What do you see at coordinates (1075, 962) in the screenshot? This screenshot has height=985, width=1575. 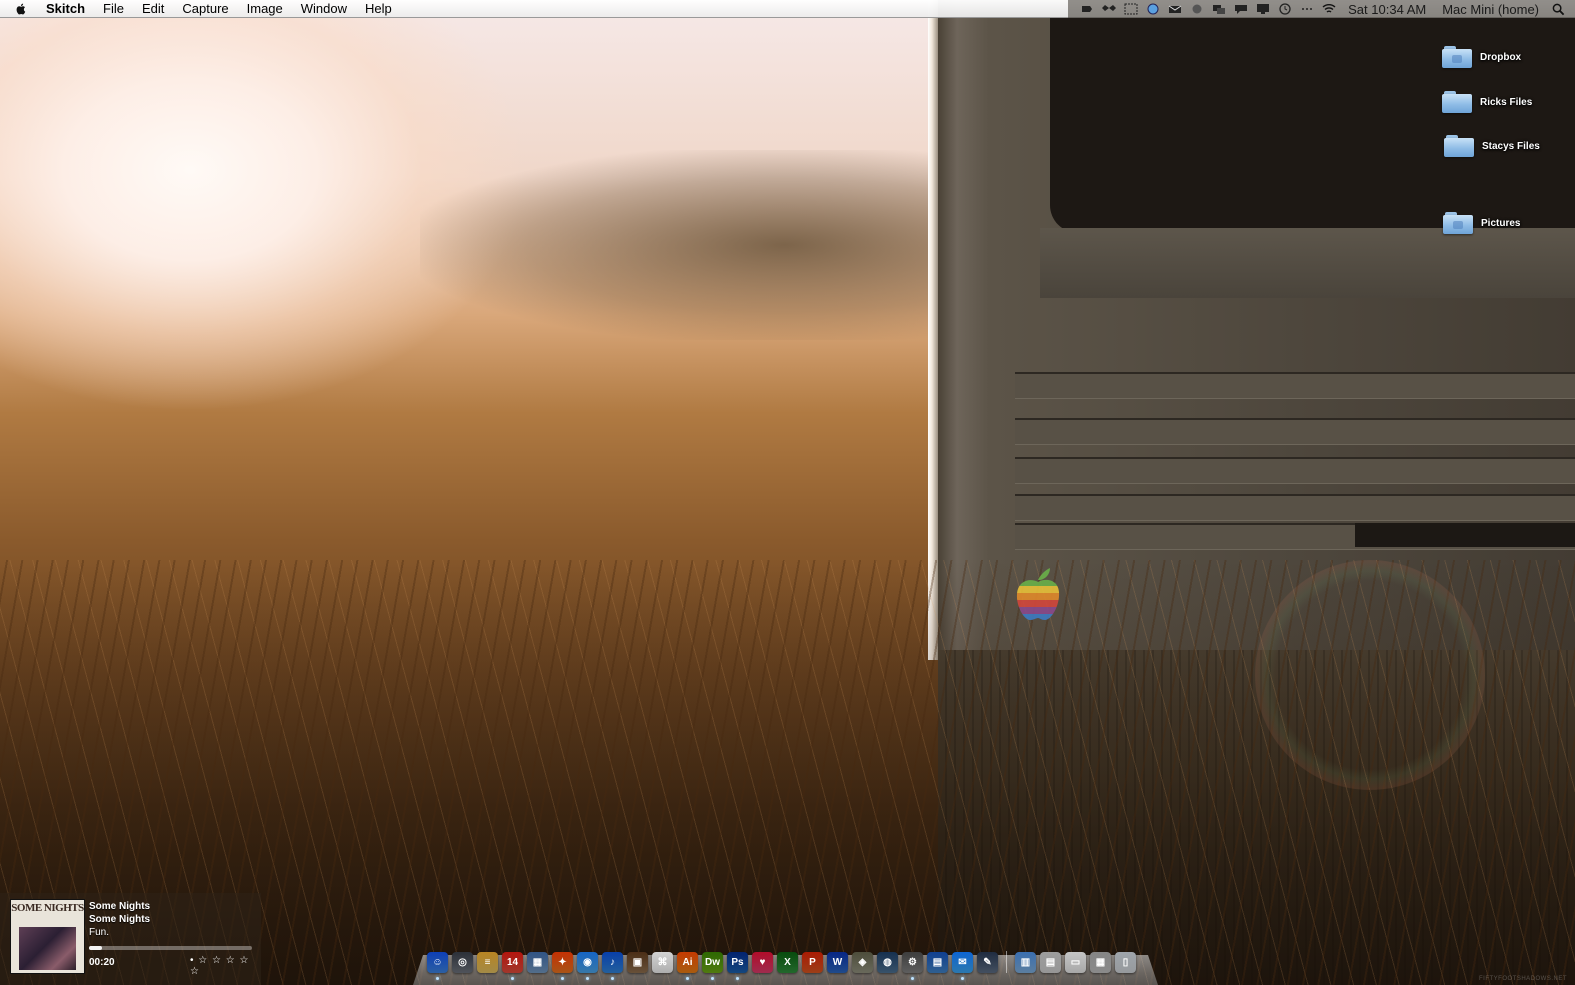 I see `dock-screenshots-stack-icon: ▭` at bounding box center [1075, 962].